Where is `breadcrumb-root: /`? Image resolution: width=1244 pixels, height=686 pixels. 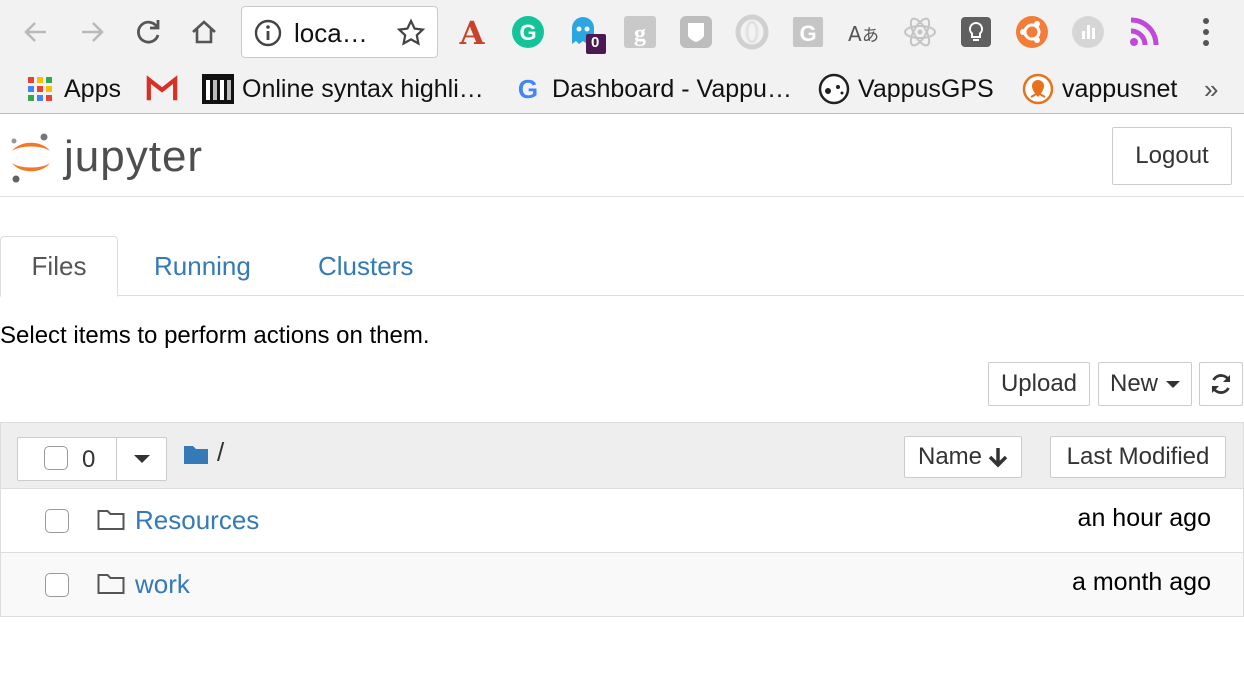 breadcrumb-root: / is located at coordinates (220, 452).